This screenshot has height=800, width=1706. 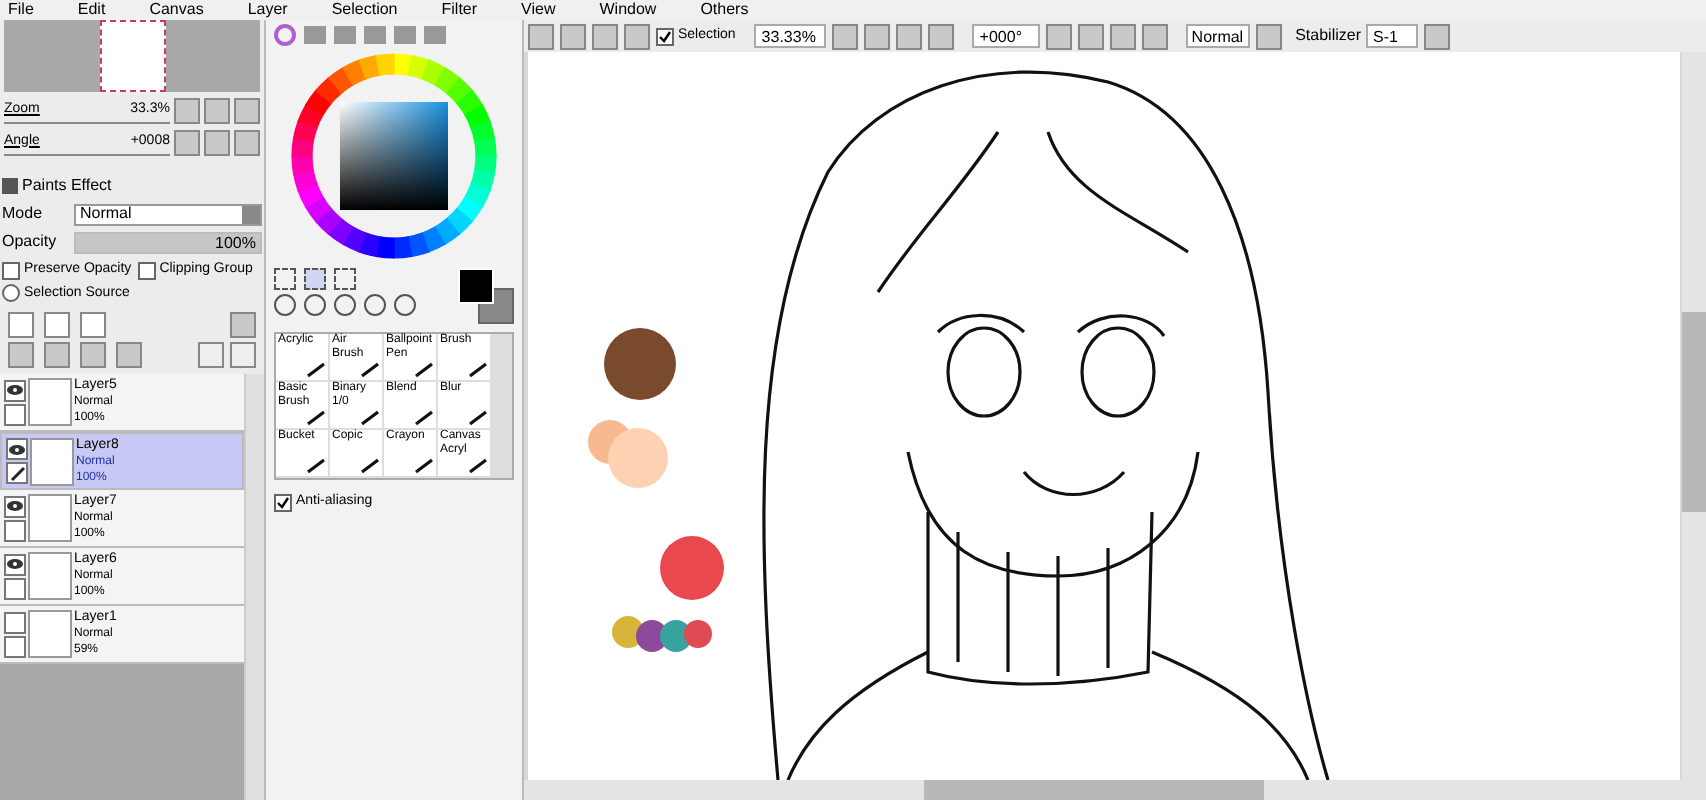 I want to click on merge-button, so click(x=57, y=355).